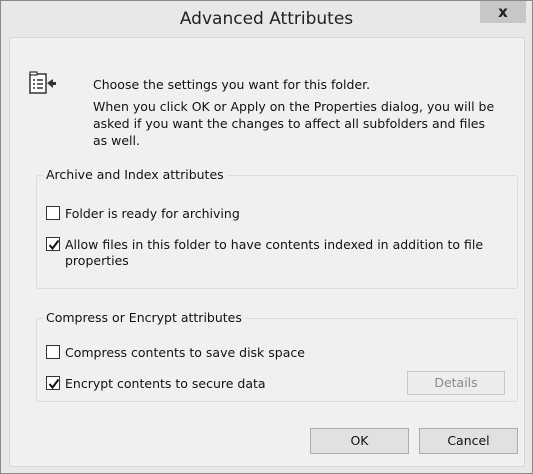 Image resolution: width=533 pixels, height=474 pixels. Describe the element at coordinates (185, 352) in the screenshot. I see `compress-label: Compress contents to save disk space` at that location.